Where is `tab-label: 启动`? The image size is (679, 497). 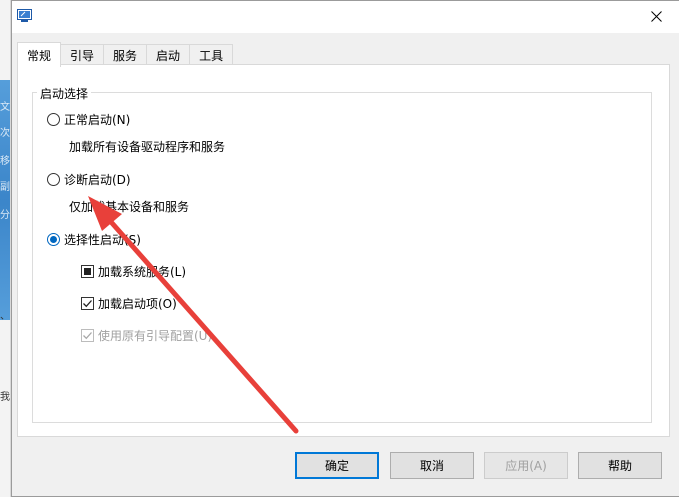
tab-label: 启动 is located at coordinates (168, 56).